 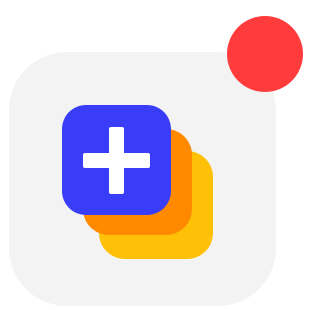 I want to click on blue-plus-card-icon, so click(x=116, y=160).